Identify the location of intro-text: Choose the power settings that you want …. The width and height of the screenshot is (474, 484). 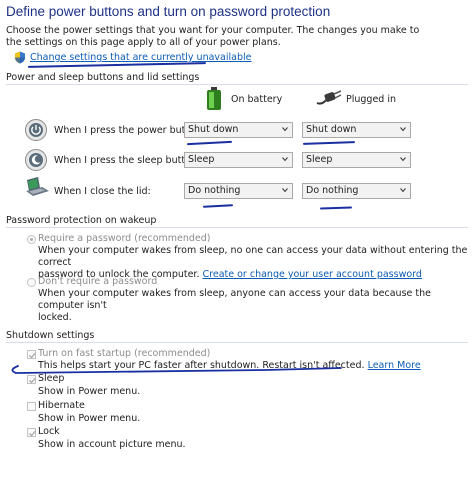
(213, 36).